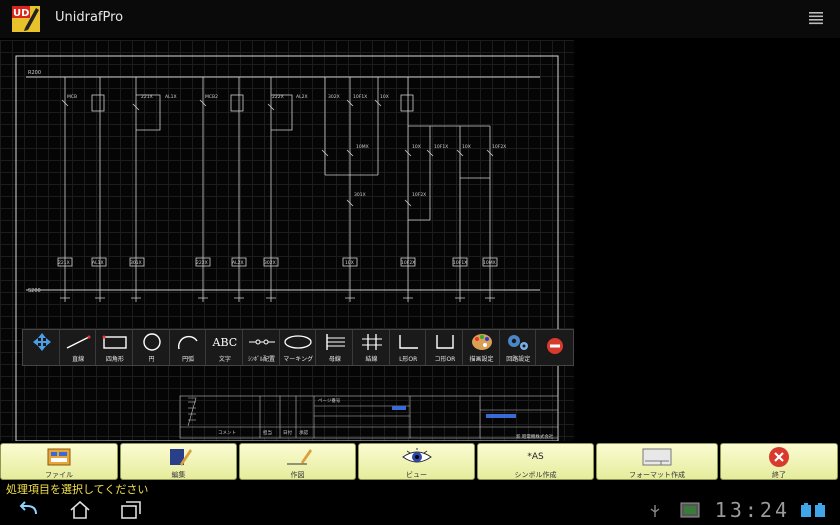 This screenshot has height=525, width=840. Describe the element at coordinates (460, 263) in the screenshot. I see `coil-label: 10F1X` at that location.